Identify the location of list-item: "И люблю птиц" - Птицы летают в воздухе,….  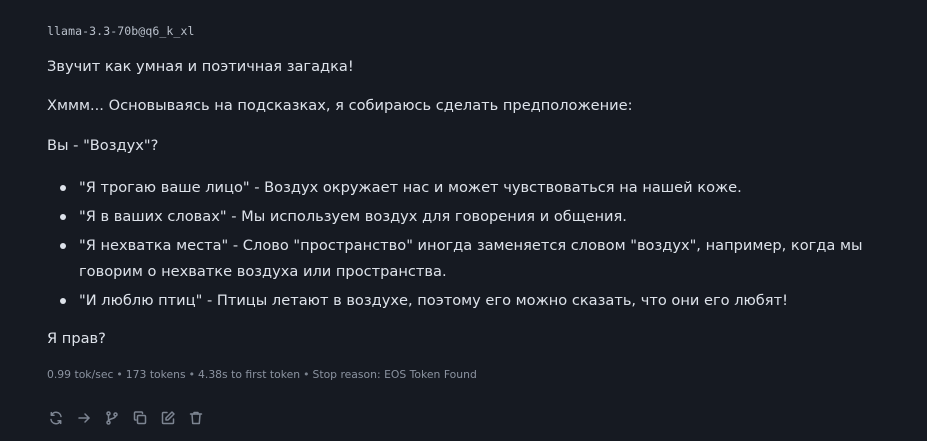
(482, 301).